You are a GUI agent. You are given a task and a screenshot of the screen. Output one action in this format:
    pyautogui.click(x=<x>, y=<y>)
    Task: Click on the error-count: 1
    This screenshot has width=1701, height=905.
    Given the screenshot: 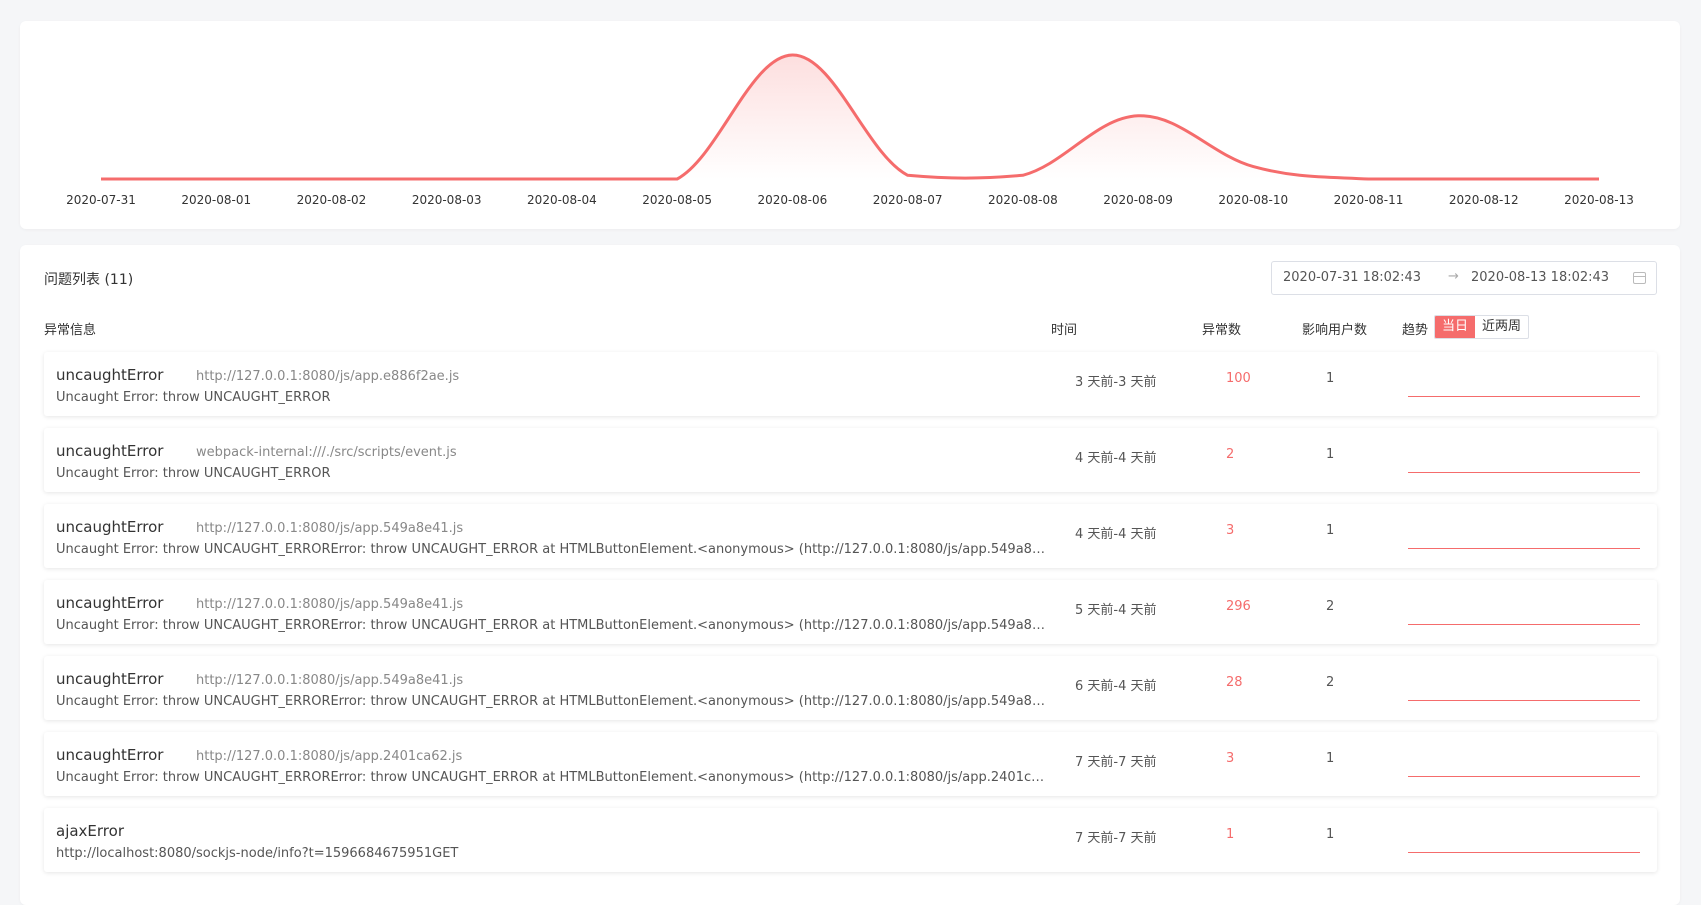 What is the action you would take?
    pyautogui.click(x=1230, y=834)
    